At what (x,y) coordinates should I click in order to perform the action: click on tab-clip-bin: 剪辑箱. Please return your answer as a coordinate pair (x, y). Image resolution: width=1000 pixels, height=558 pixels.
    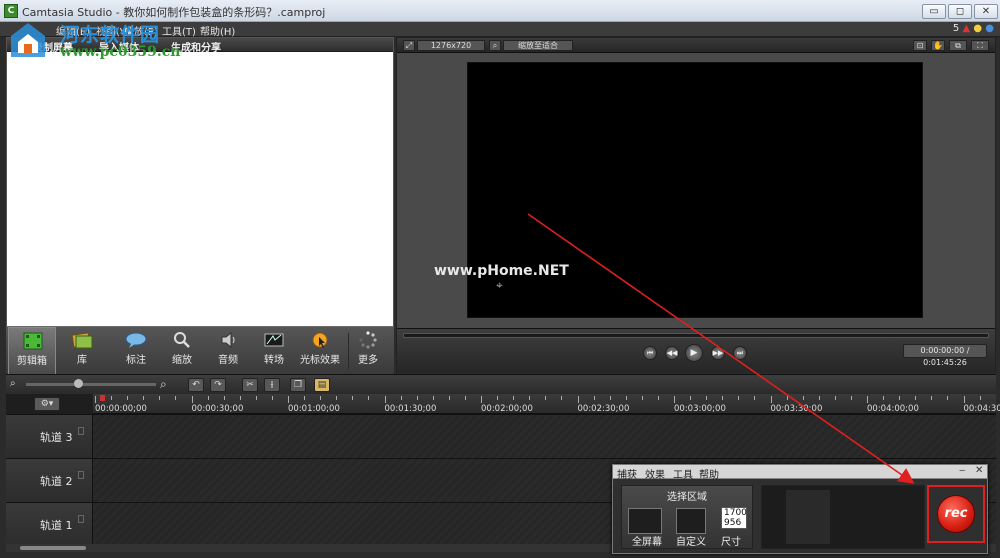
    Looking at the image, I should click on (32, 351).